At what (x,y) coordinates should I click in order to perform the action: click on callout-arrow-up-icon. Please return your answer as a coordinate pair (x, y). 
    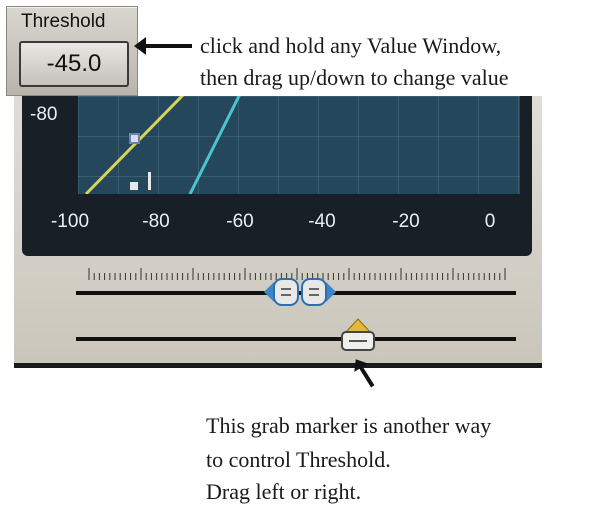
    Looking at the image, I should click on (366, 376).